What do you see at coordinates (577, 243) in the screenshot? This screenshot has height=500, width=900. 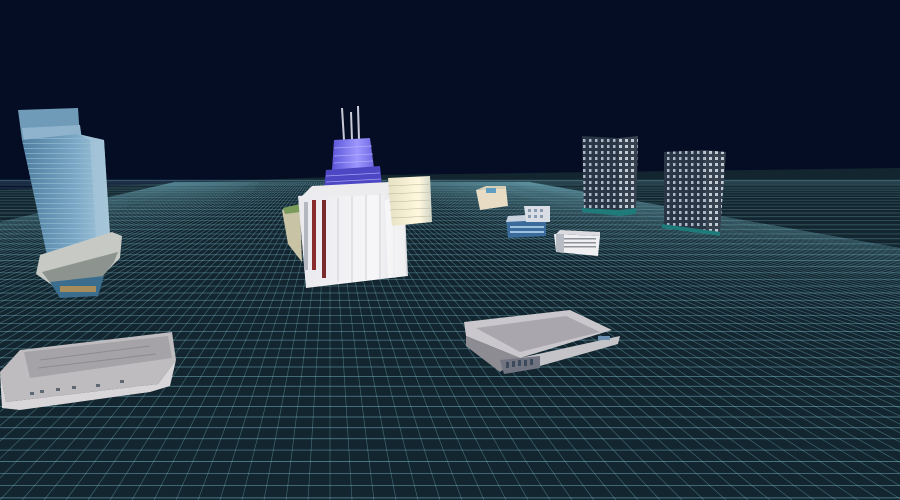 I see `white-striped-office` at bounding box center [577, 243].